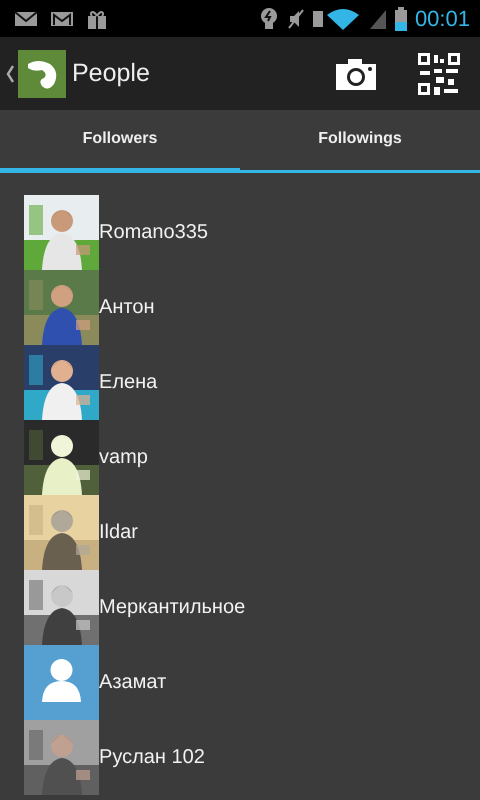 This screenshot has height=800, width=480. I want to click on person-name: Елена, so click(128, 382).